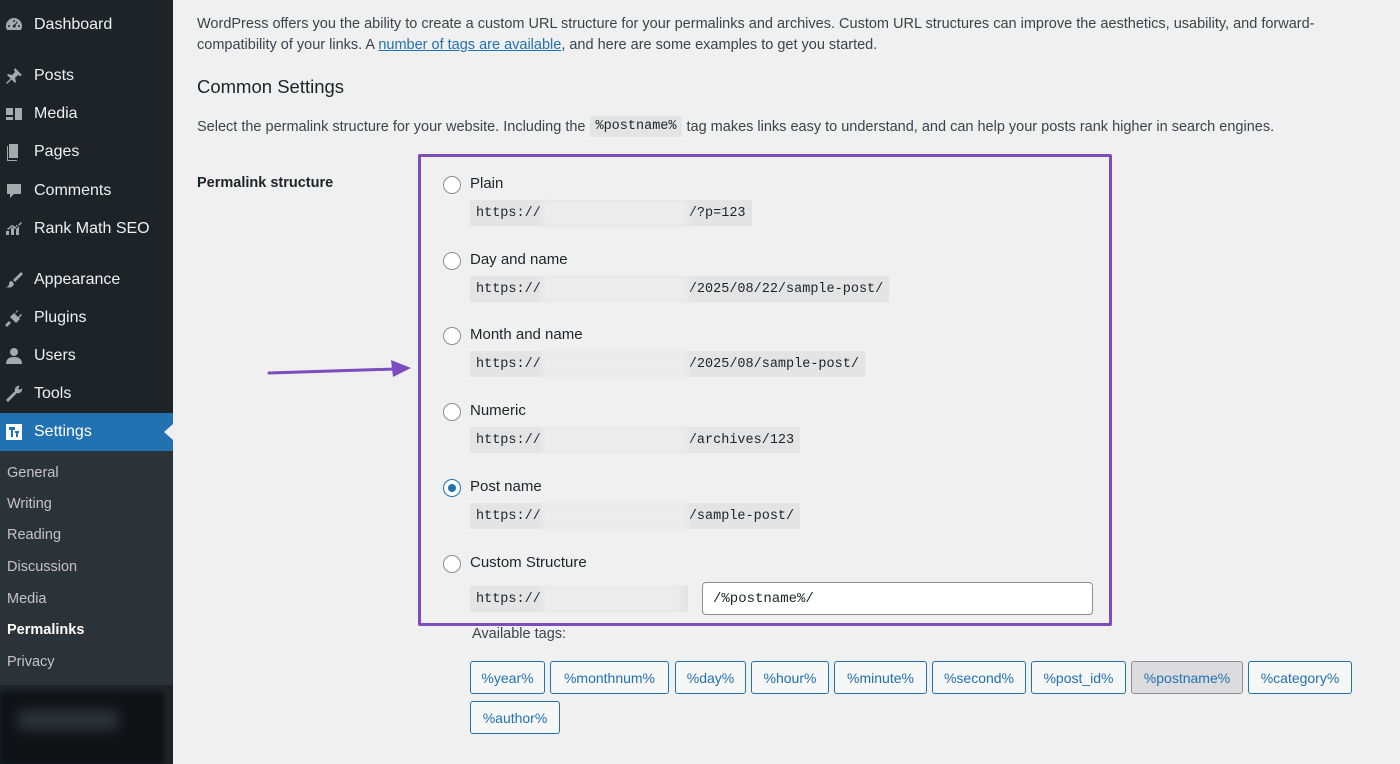 The width and height of the screenshot is (1400, 764). Describe the element at coordinates (86, 114) in the screenshot. I see `sidebar-item-media: Media` at that location.